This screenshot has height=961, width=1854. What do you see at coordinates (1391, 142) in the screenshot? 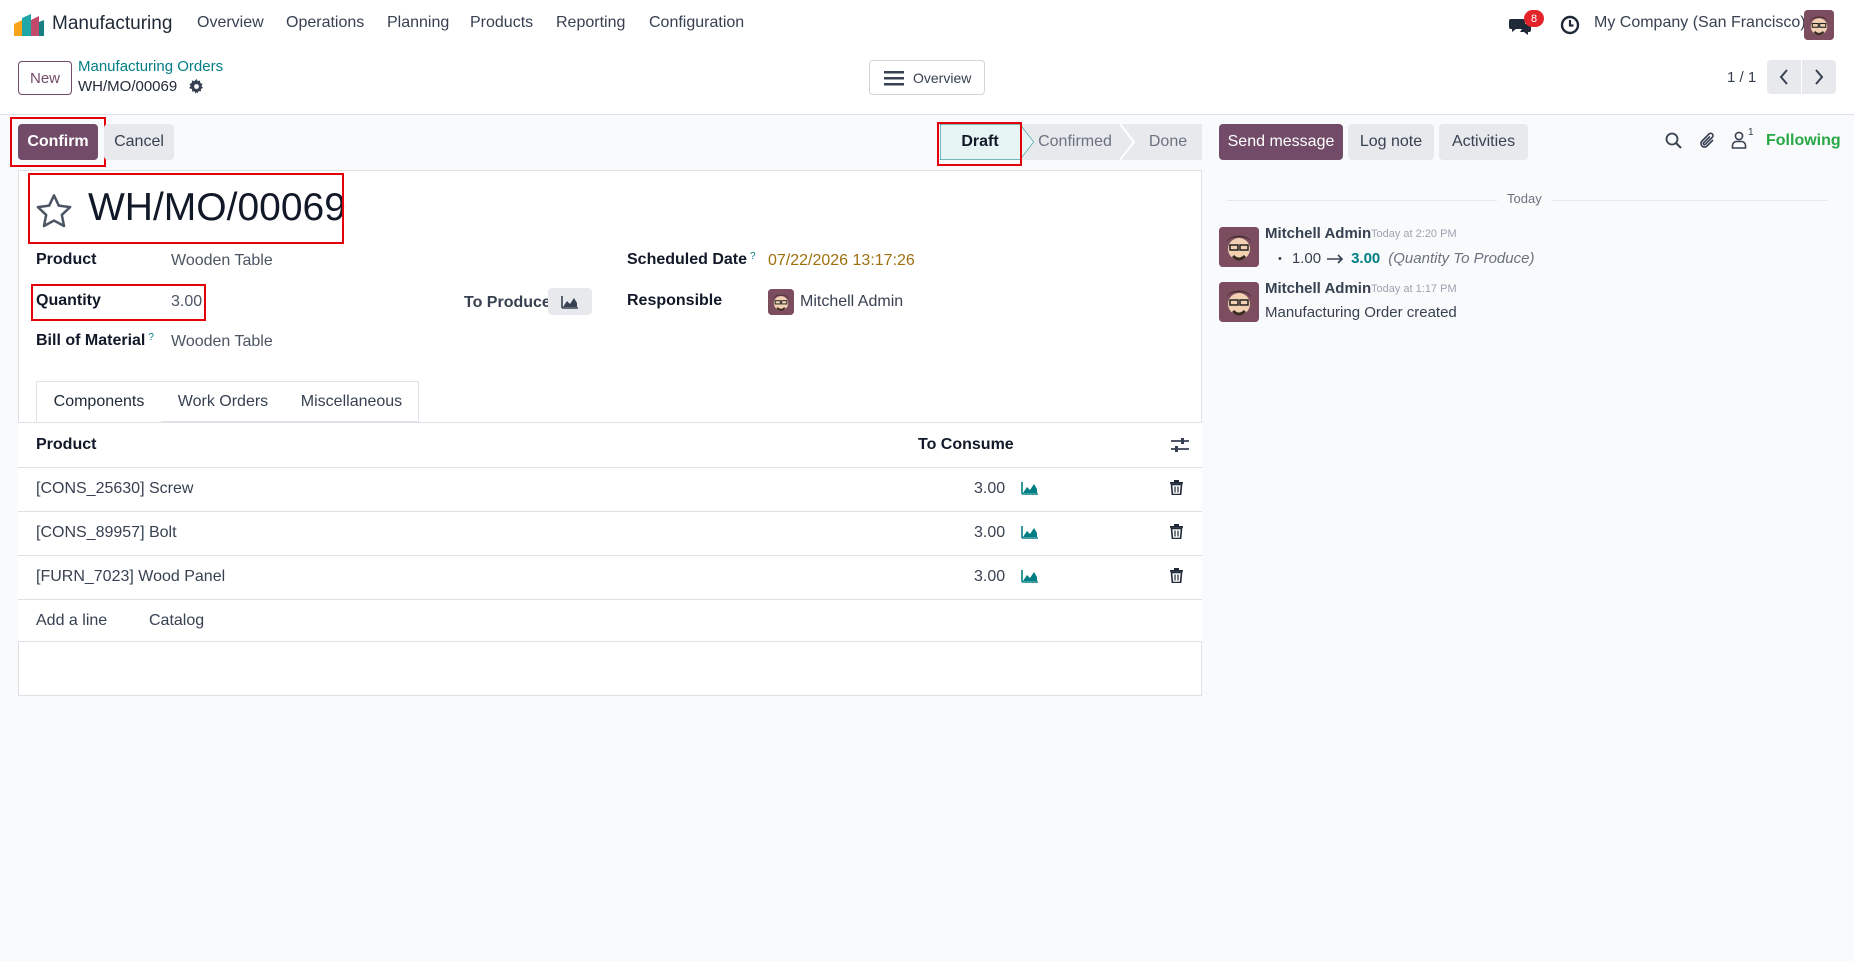
I see `log-note-button: Log note` at bounding box center [1391, 142].